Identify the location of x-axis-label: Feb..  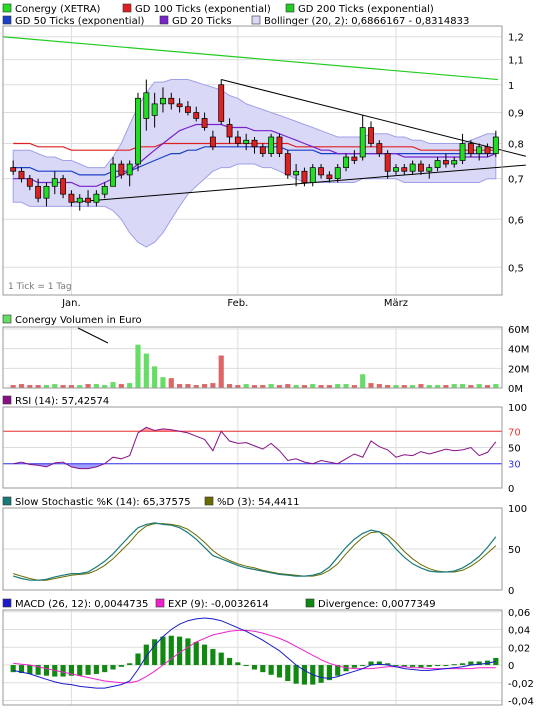
(237, 303).